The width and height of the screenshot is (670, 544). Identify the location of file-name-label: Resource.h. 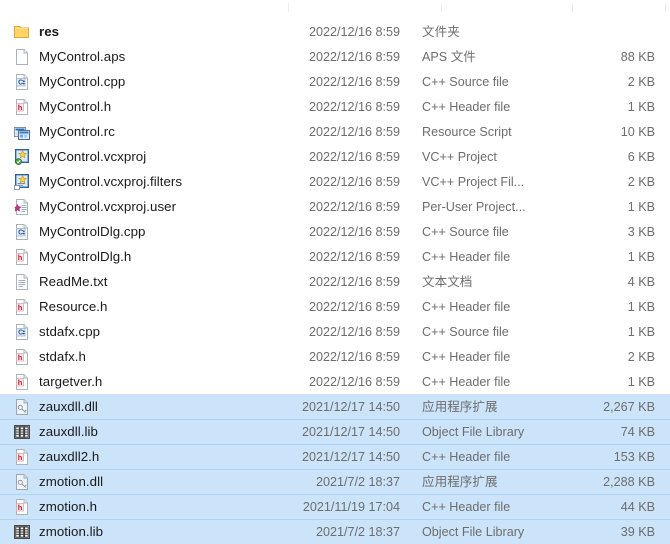
(73, 306).